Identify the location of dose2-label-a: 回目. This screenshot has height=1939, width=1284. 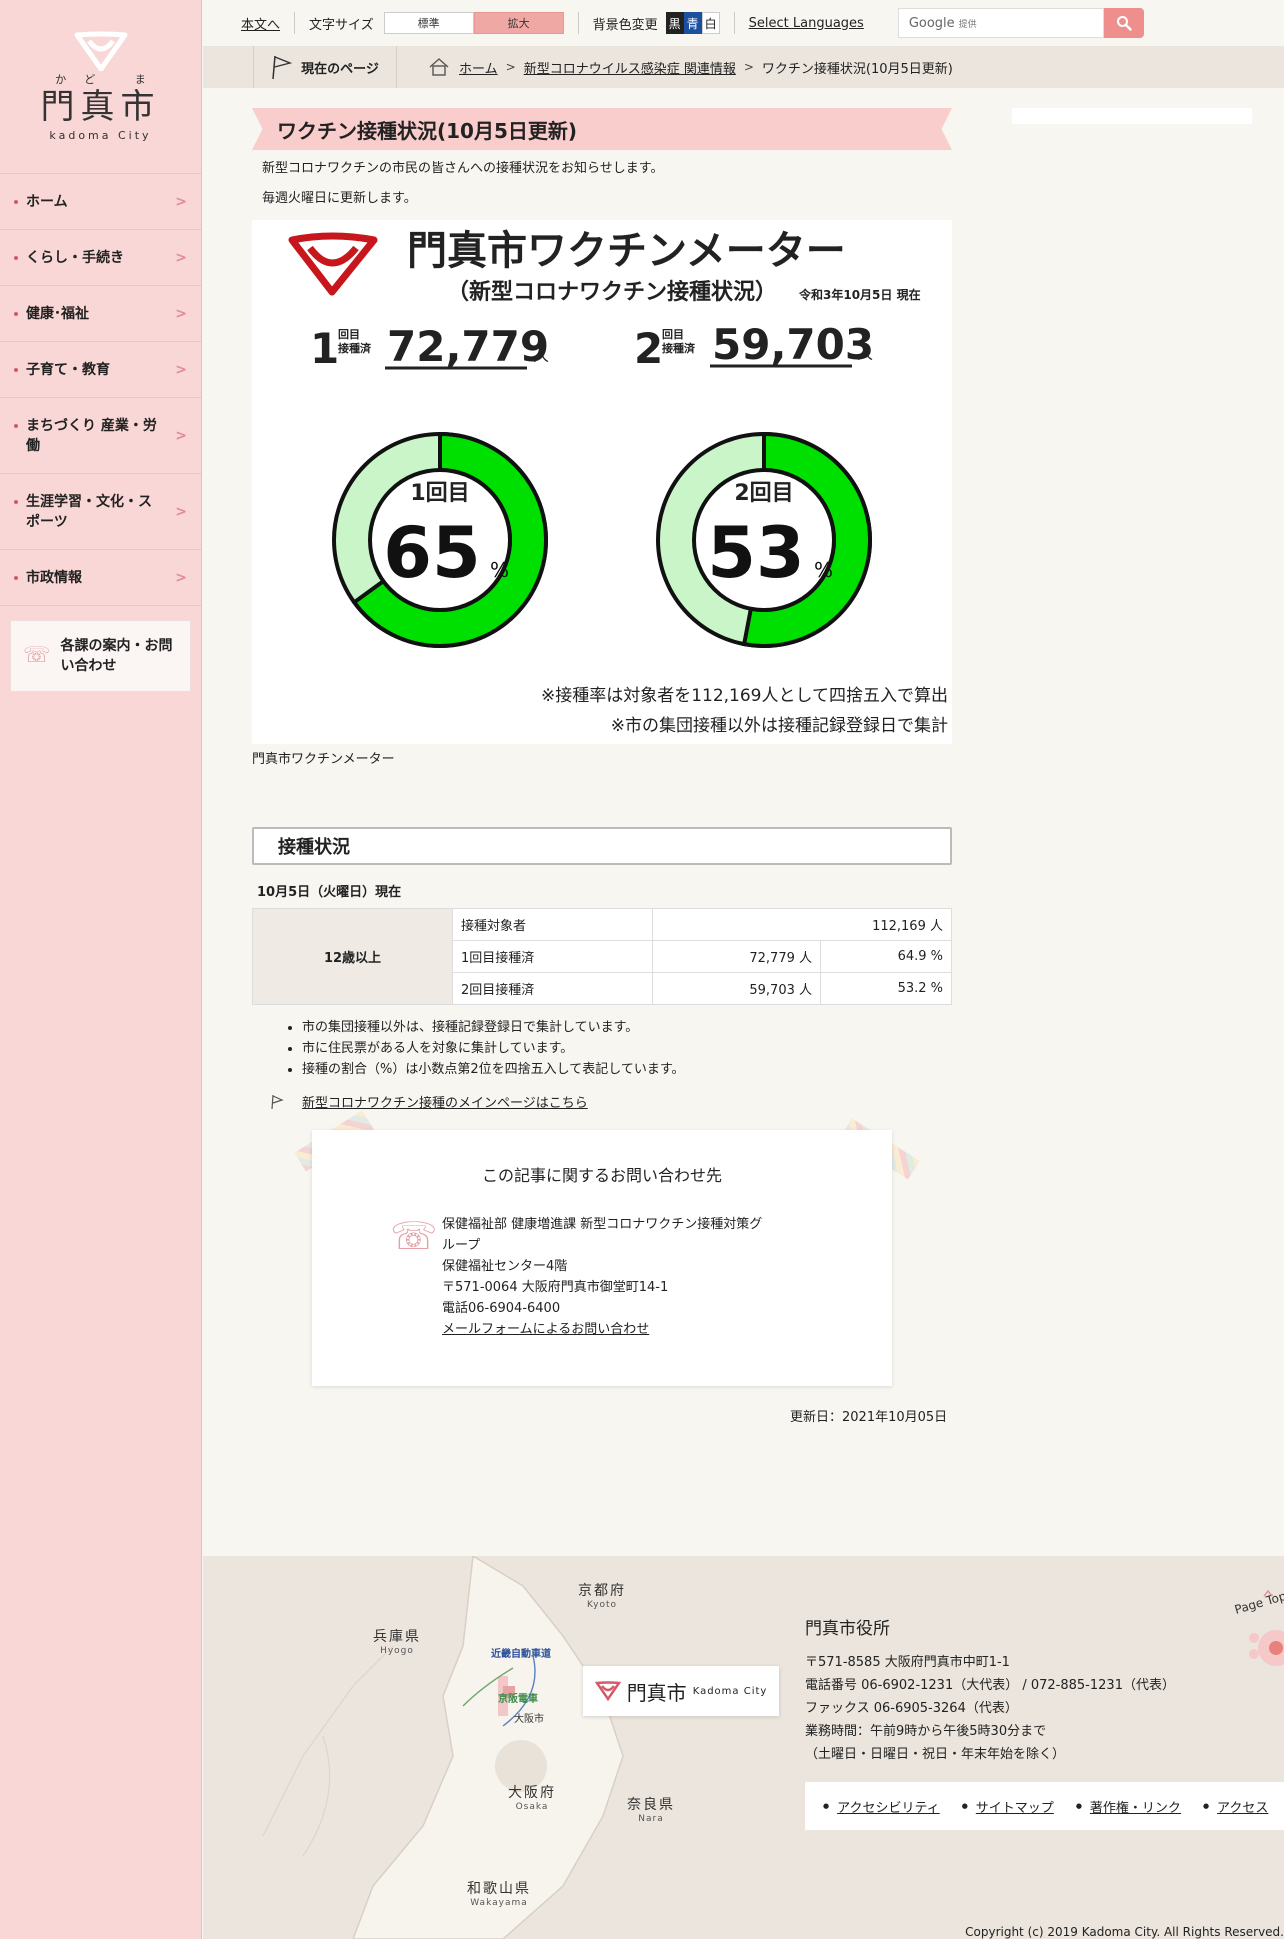
(673, 334).